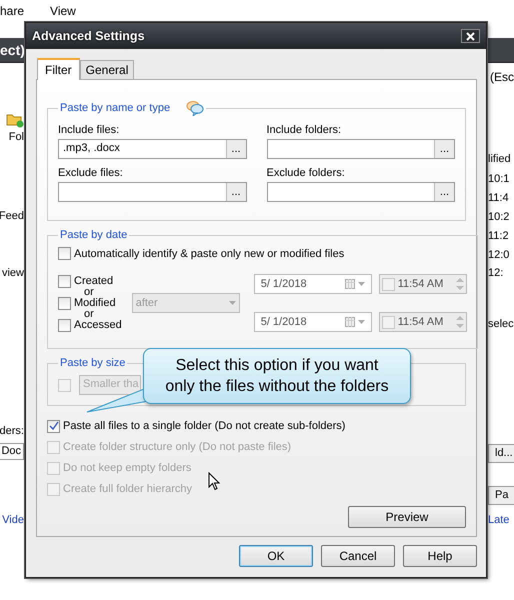 This screenshot has height=600, width=514. I want to click on text-fragment: ders:, so click(12, 431).